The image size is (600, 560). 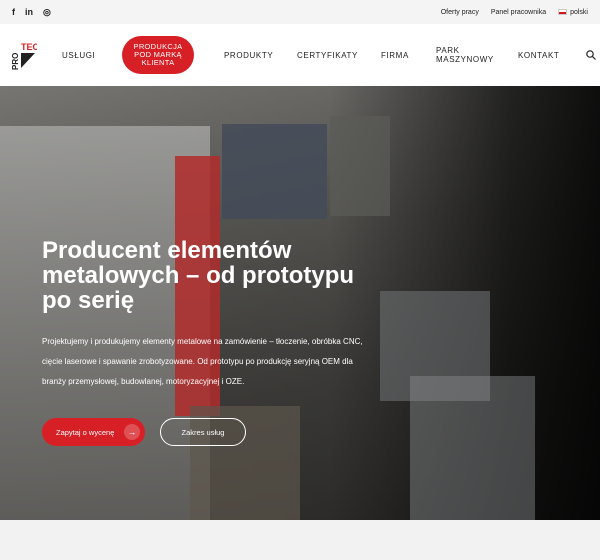 I want to click on nav-item-private-label: PRODUKCJA POD MARKĄ KLIENTA, so click(x=158, y=55).